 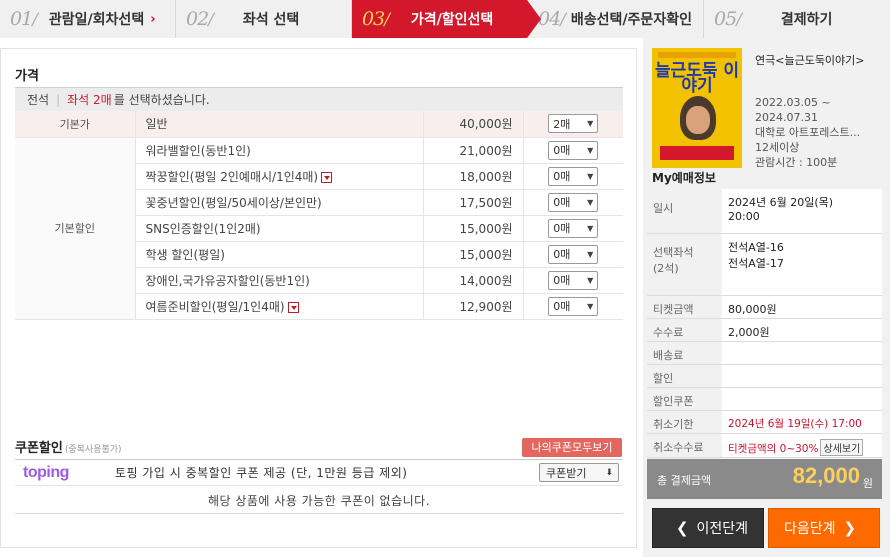 What do you see at coordinates (684, 264) in the screenshot?
I see `seats-label: 선택좌석 (2석)` at bounding box center [684, 264].